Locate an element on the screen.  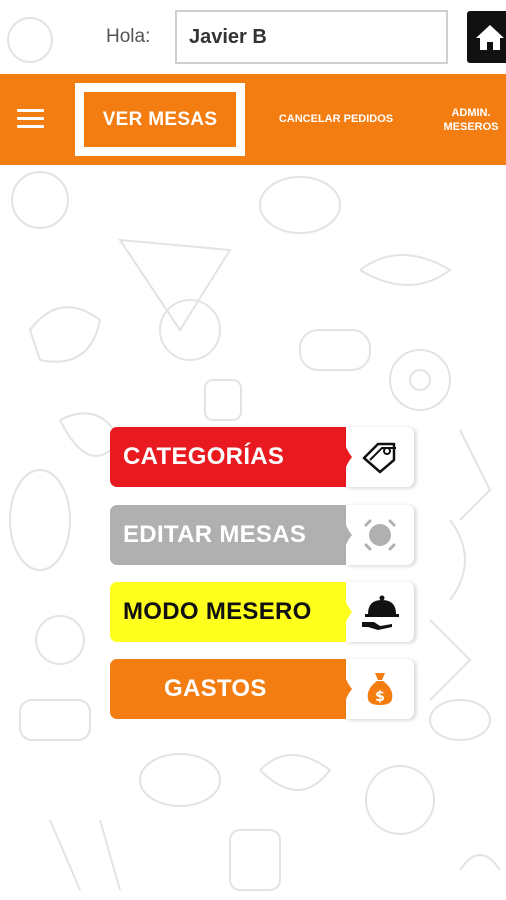
circle-target-icon is located at coordinates (380, 535).